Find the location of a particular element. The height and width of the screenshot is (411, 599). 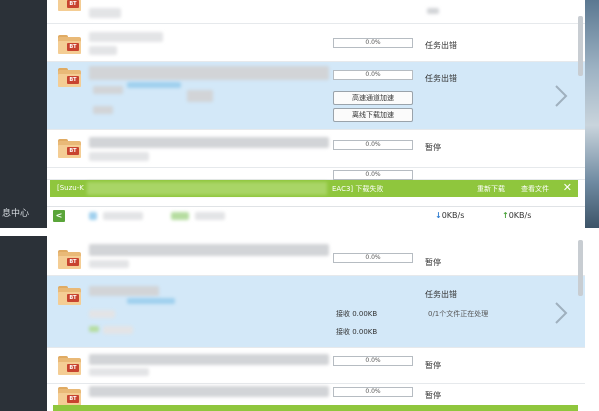

bottom-status-bar: < ↓0KB/s ↑0KB/s is located at coordinates (316, 215).